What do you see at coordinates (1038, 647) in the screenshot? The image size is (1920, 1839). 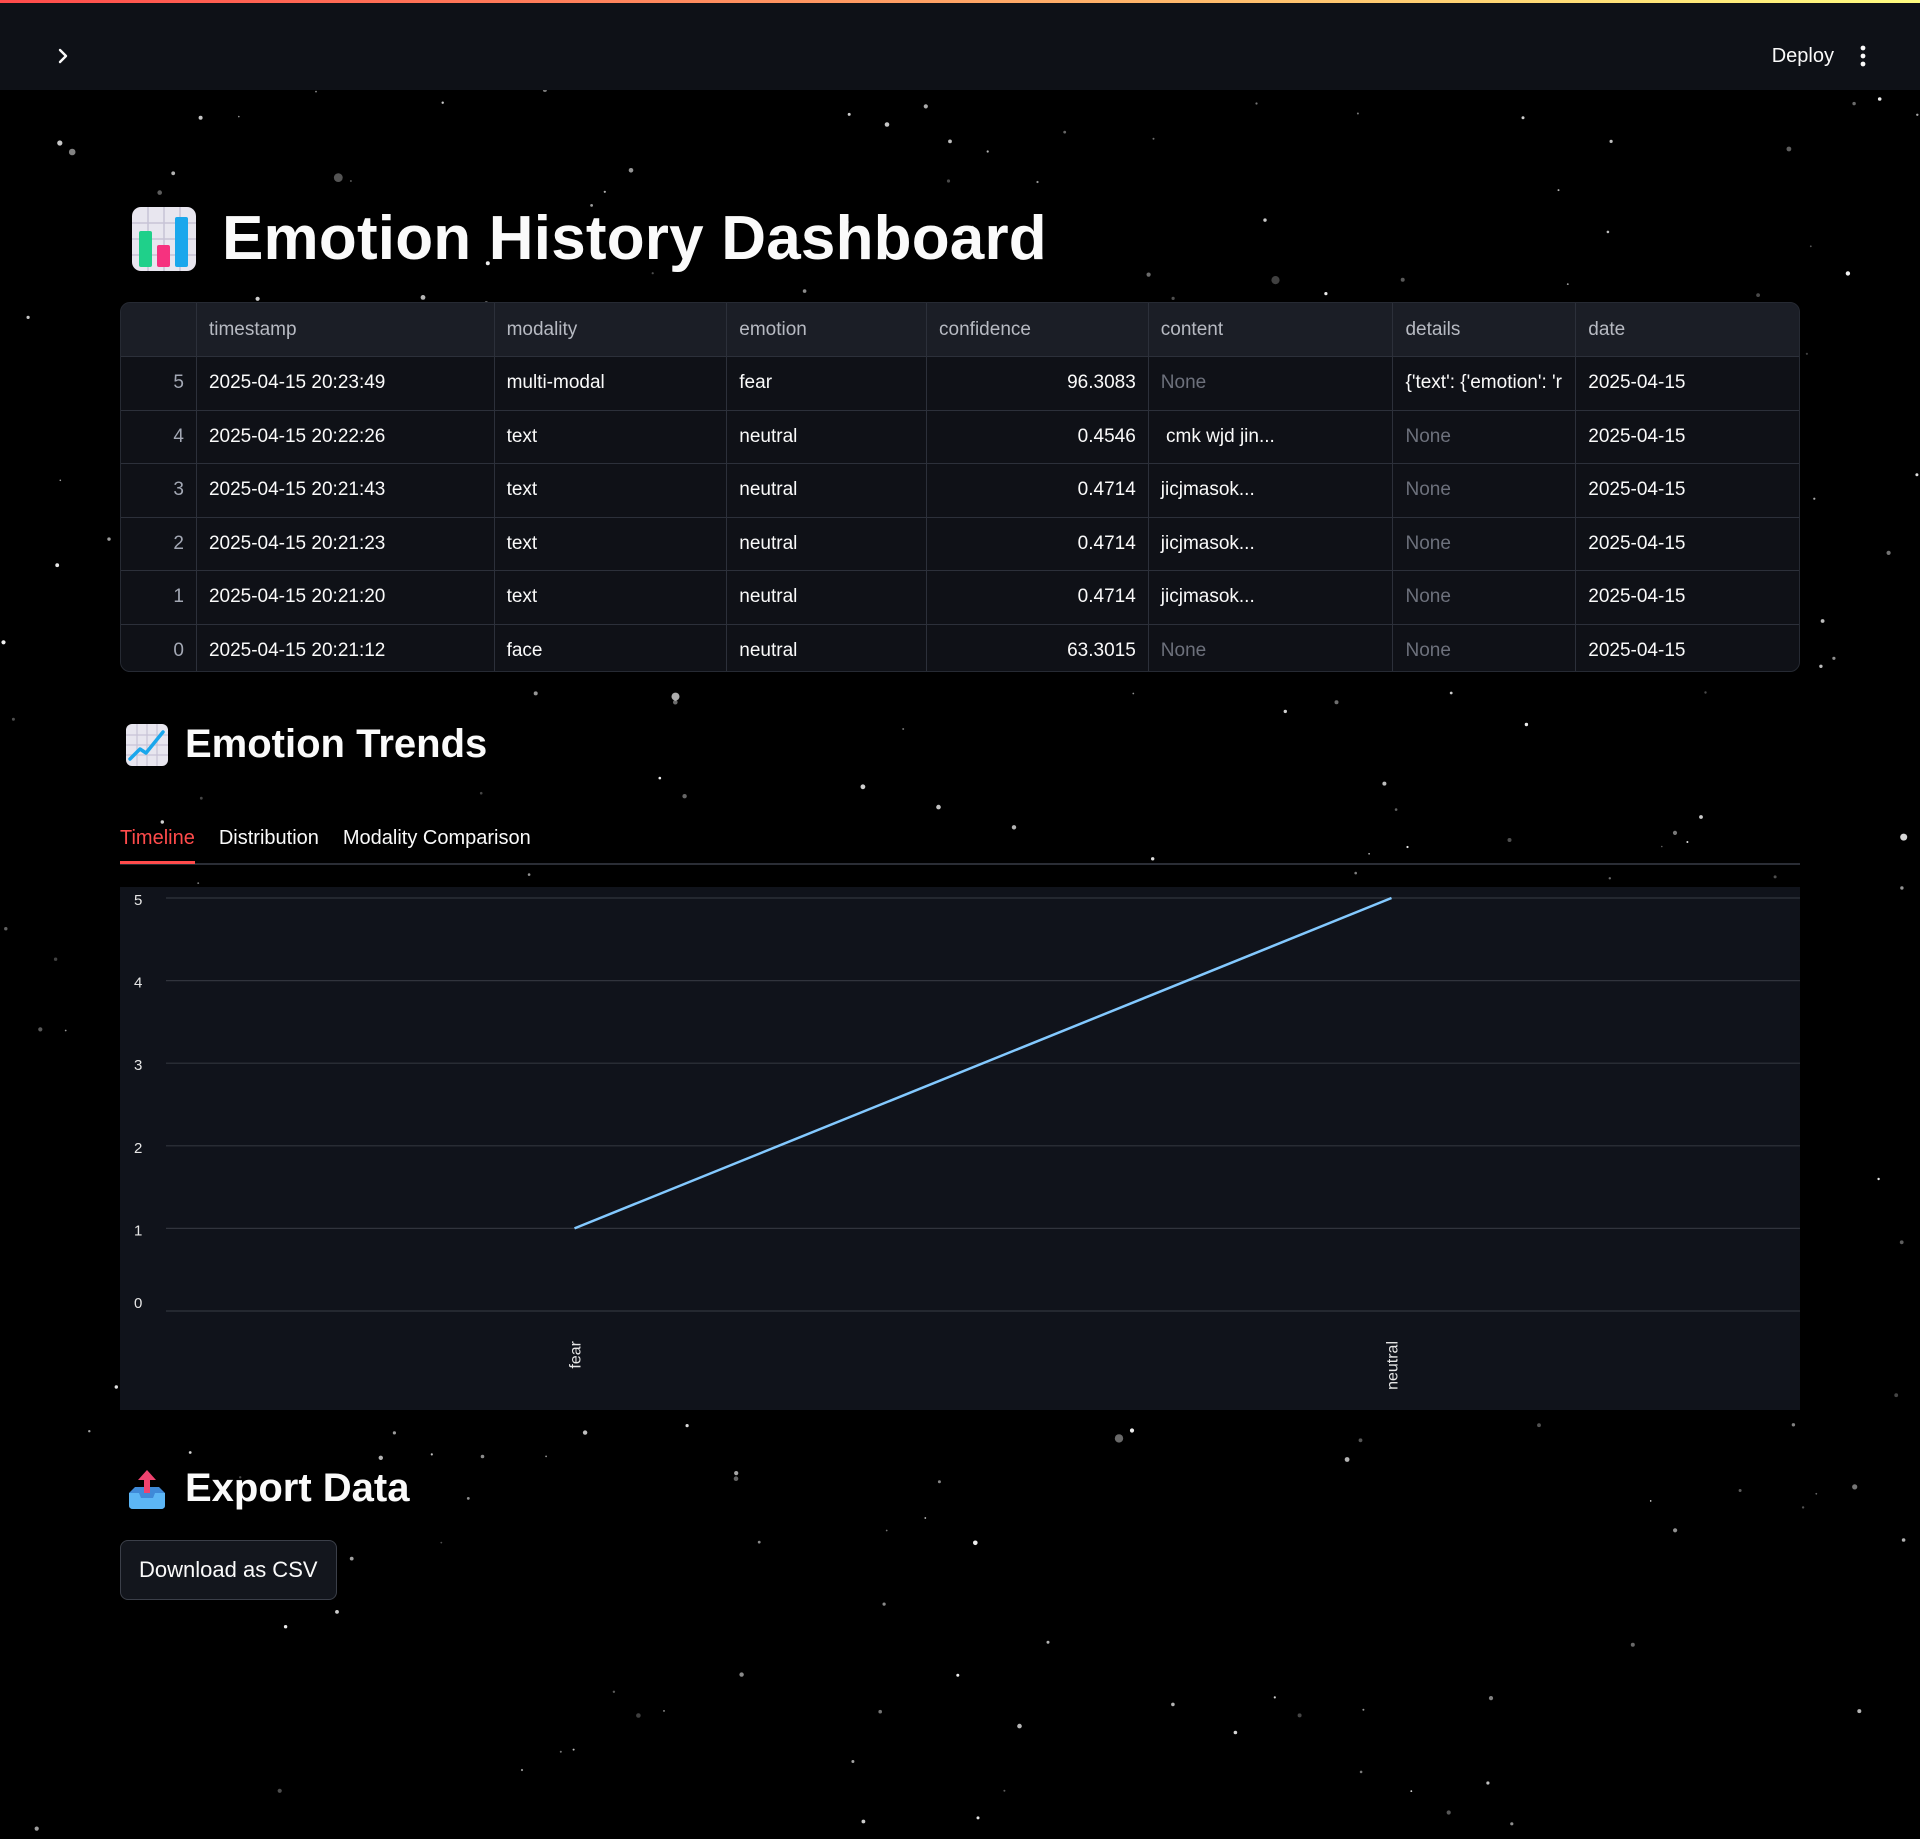 I see `cell-confidence: 63.3015` at bounding box center [1038, 647].